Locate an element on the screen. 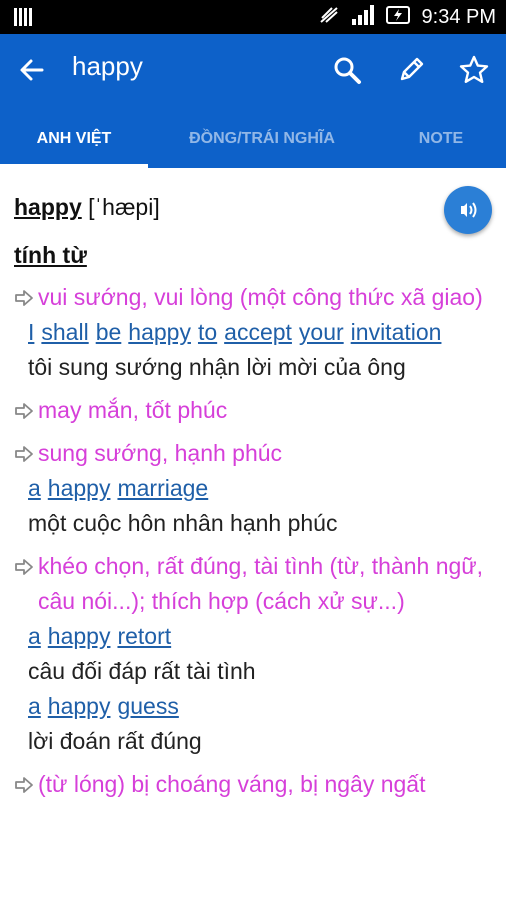 This screenshot has height=900, width=506. example-word-link: be is located at coordinates (109, 332).